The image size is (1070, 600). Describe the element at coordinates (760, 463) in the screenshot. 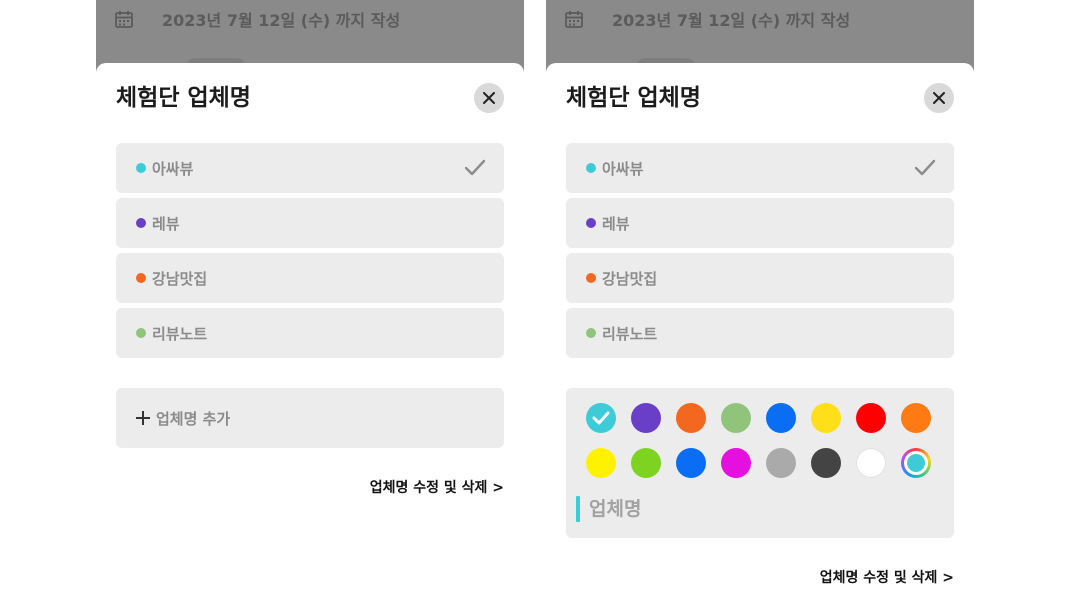

I see `new-vendor-form` at that location.